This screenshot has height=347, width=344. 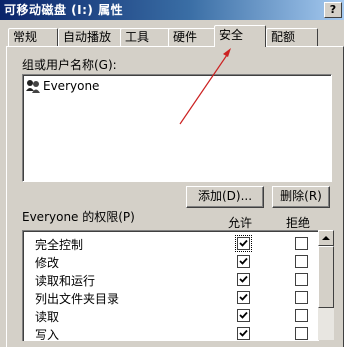 What do you see at coordinates (47, 334) in the screenshot?
I see `permission-name: 写入` at bounding box center [47, 334].